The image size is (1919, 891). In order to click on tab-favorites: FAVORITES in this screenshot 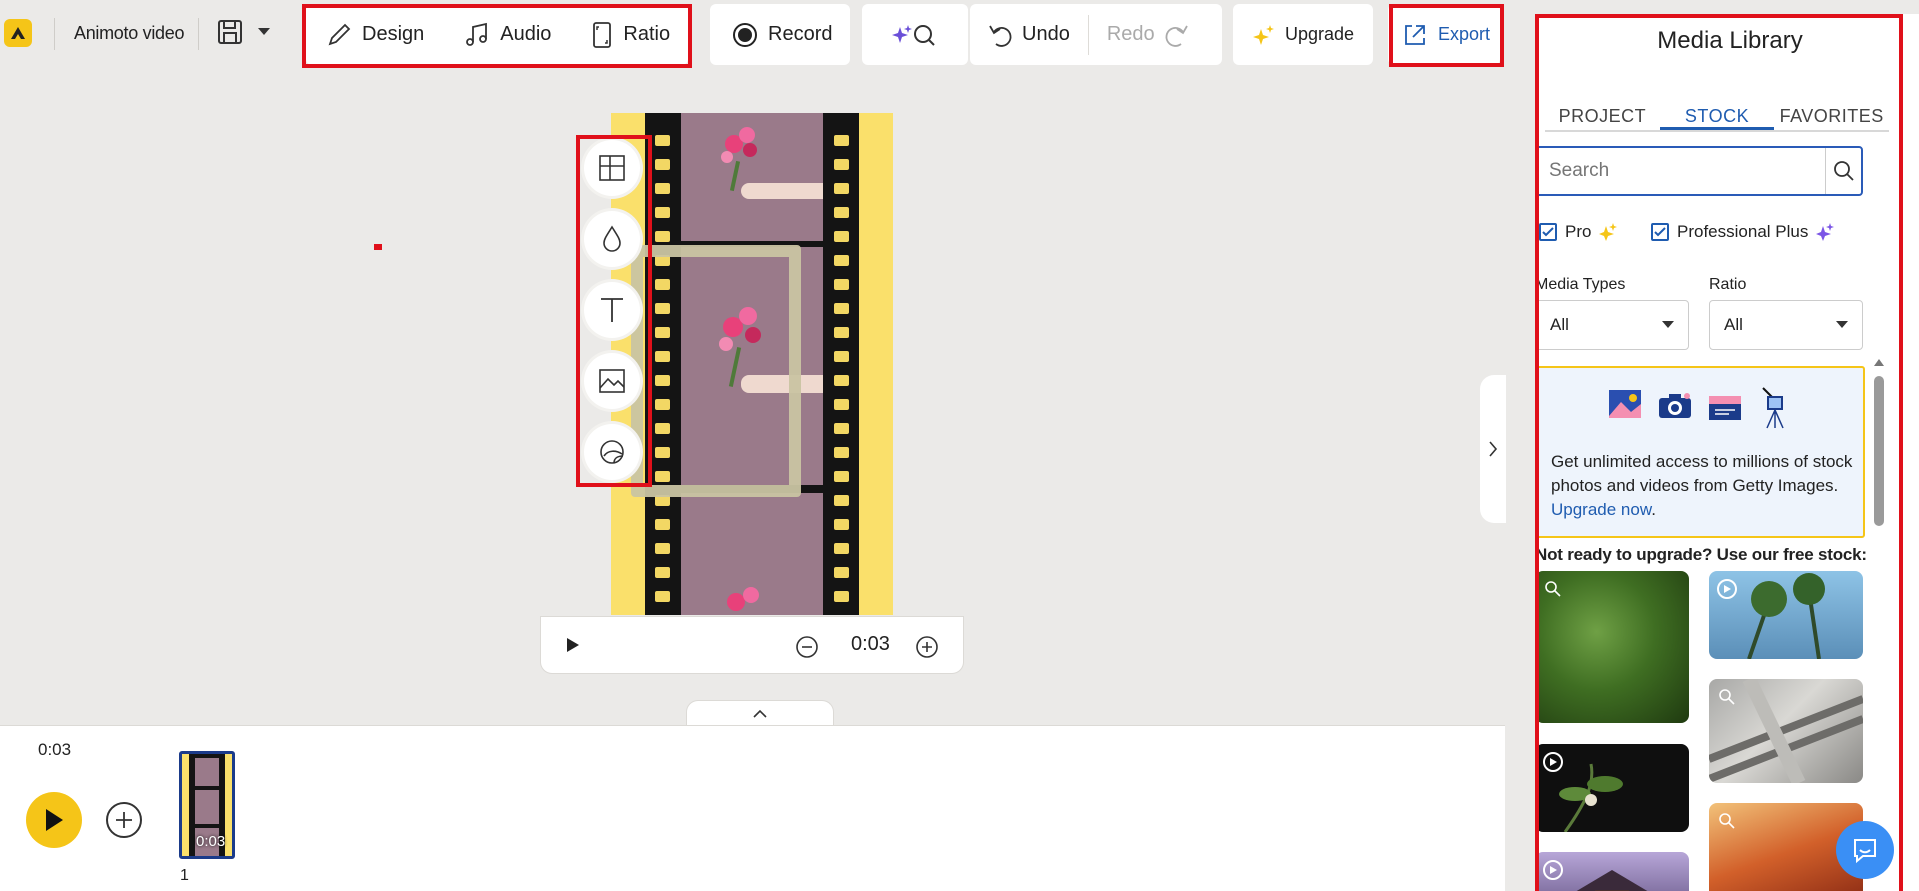, I will do `click(1831, 111)`.